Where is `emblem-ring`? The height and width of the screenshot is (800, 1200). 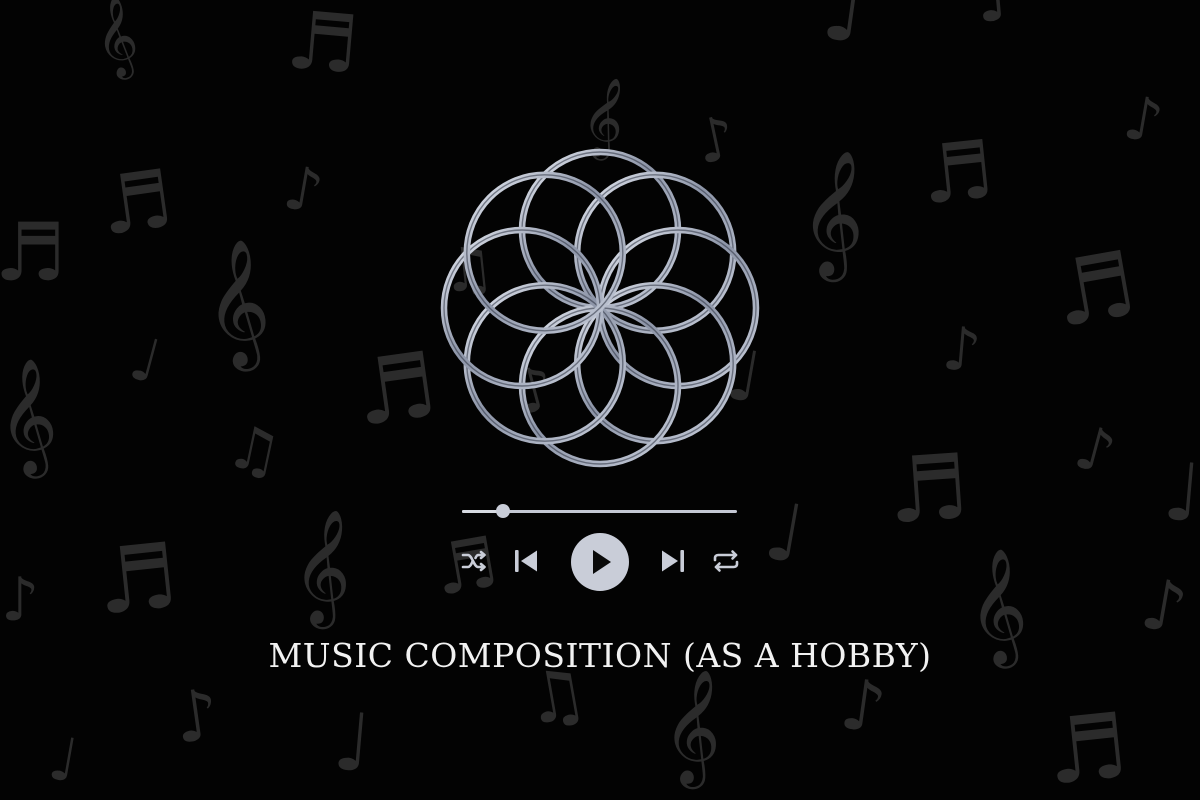
emblem-ring is located at coordinates (545, 253).